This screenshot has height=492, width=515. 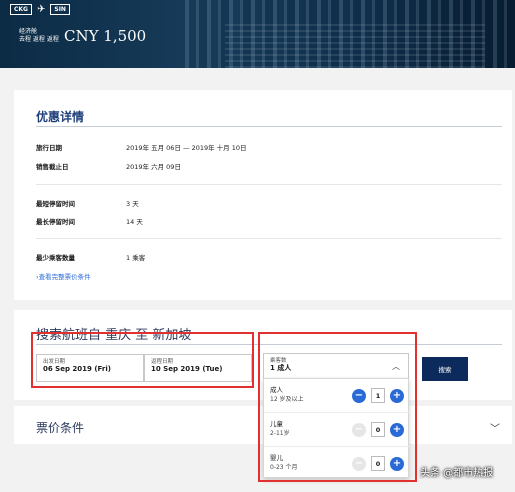 What do you see at coordinates (89, 221) in the screenshot?
I see `detail-row-max-stay: 最长停留时间 14 天` at bounding box center [89, 221].